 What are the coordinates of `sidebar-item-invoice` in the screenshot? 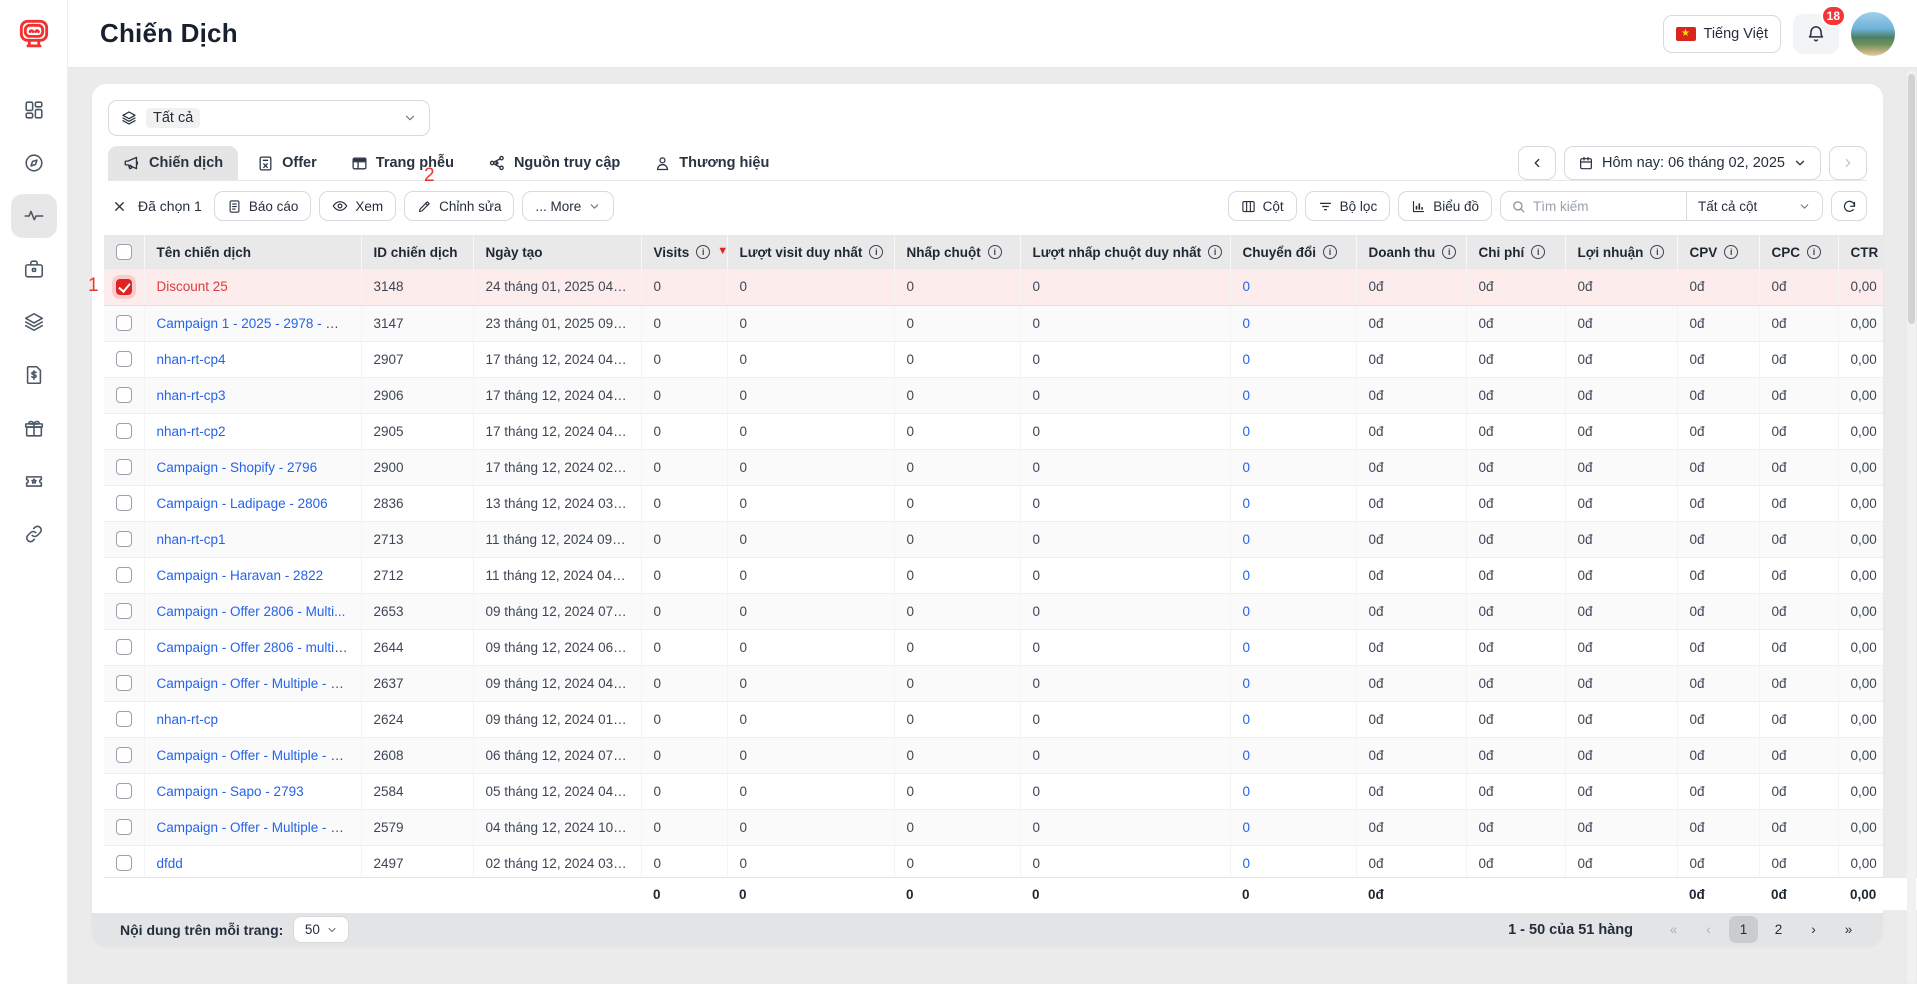 It's located at (34, 375).